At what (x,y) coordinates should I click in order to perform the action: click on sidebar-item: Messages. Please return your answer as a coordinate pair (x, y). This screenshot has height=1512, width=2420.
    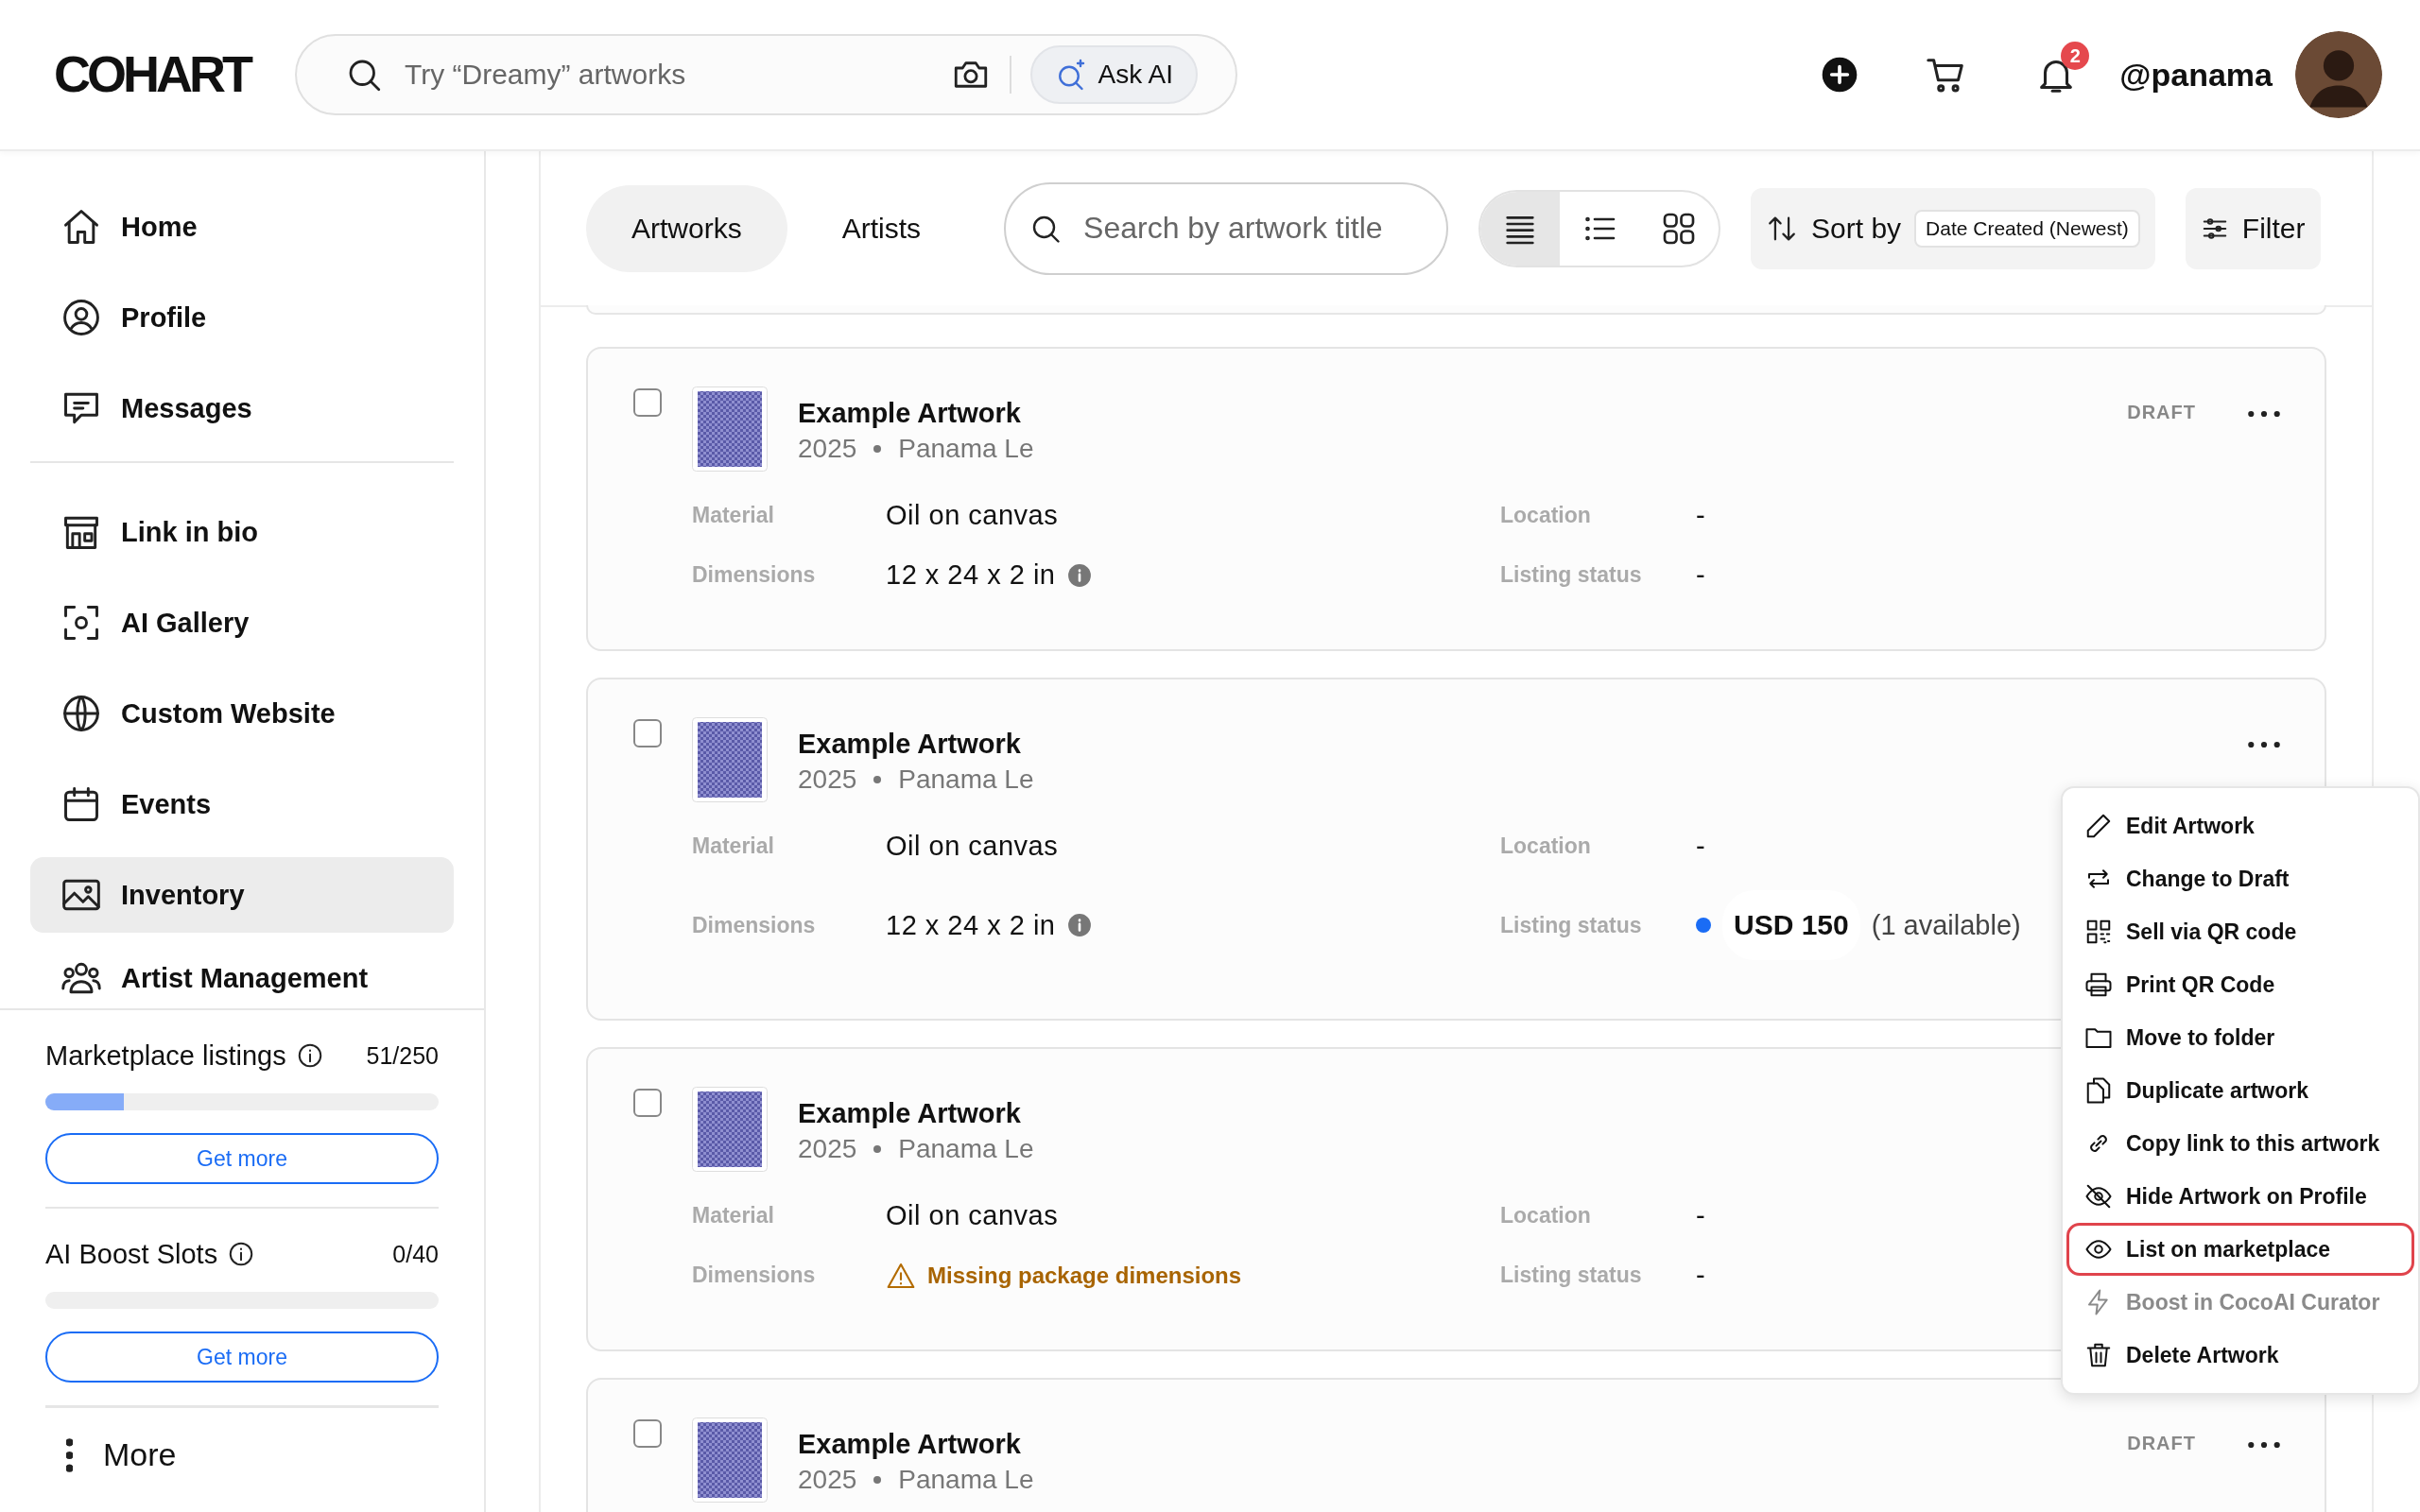
    Looking at the image, I should click on (242, 408).